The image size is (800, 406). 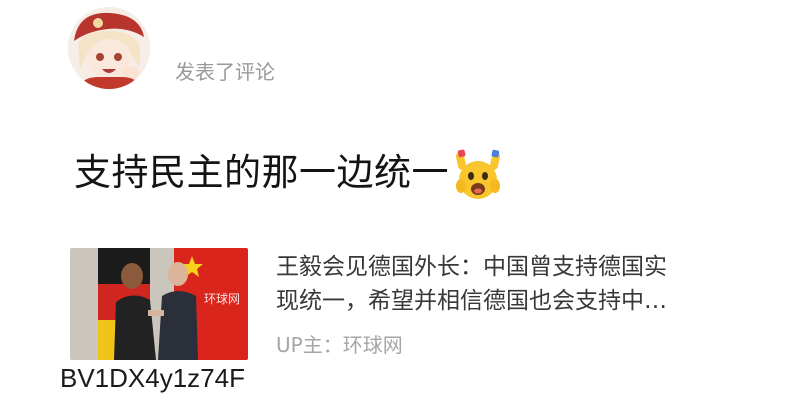 What do you see at coordinates (225, 72) in the screenshot?
I see `post-action-text: 发表了评论` at bounding box center [225, 72].